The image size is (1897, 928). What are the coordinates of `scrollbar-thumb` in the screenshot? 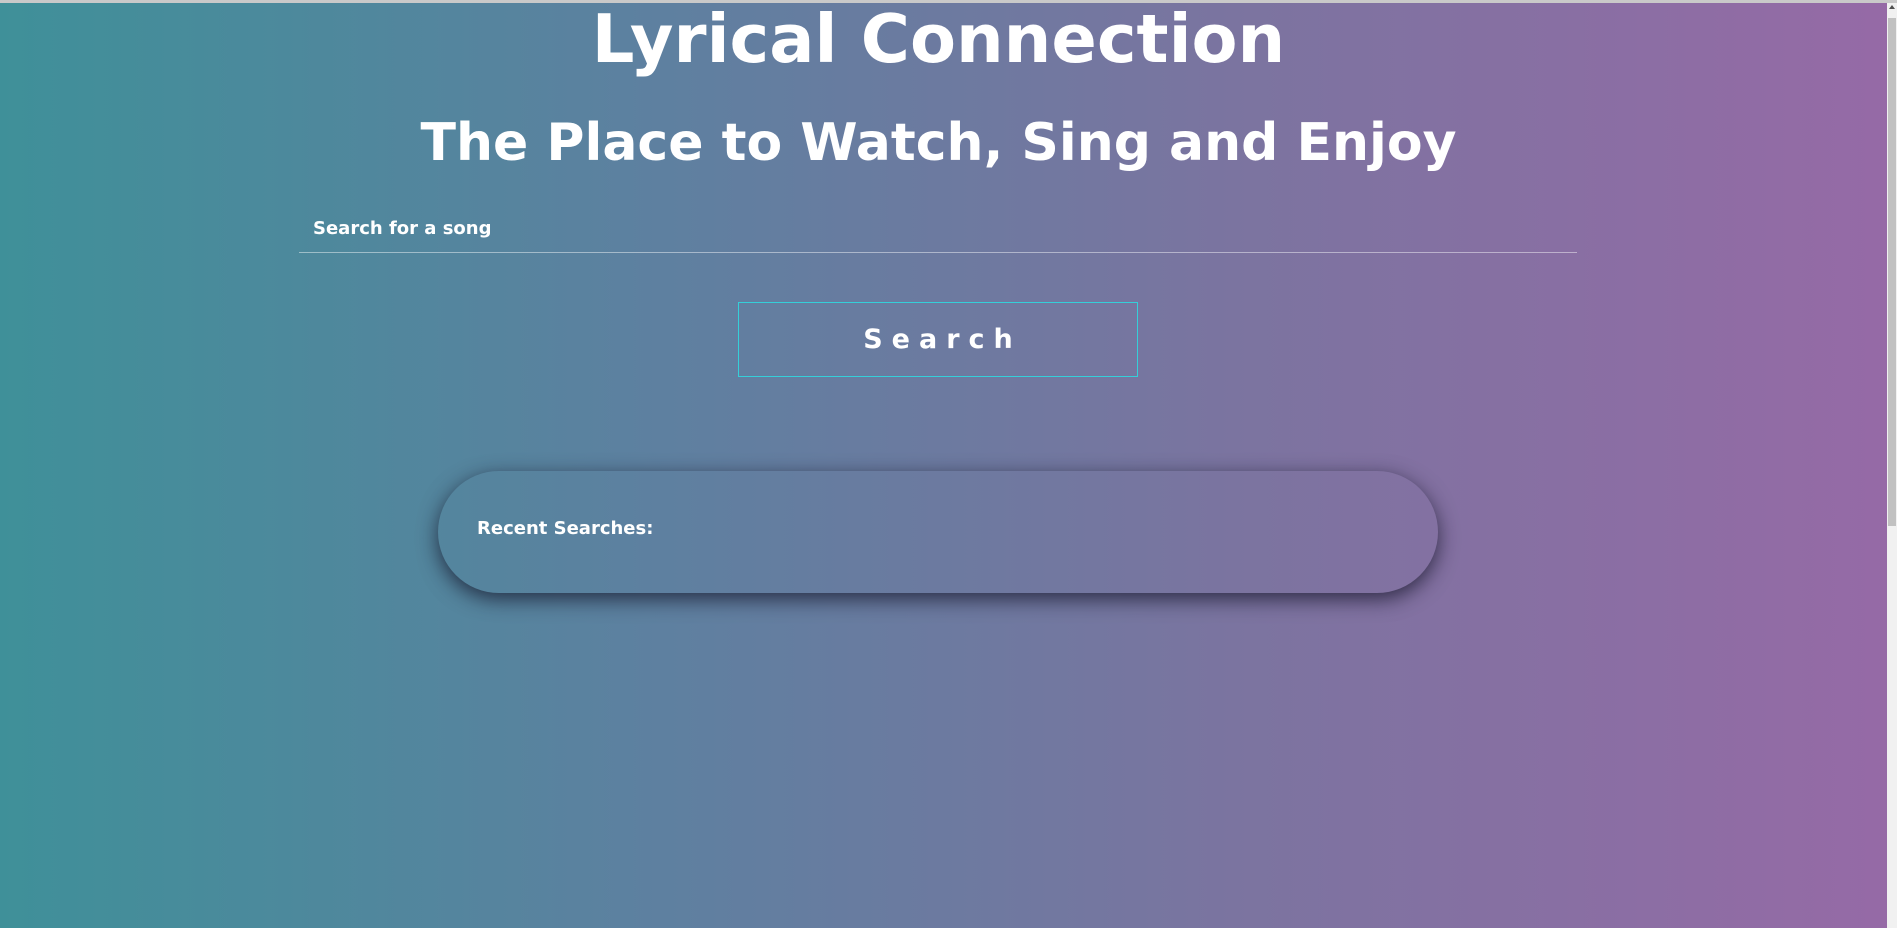 It's located at (1892, 272).